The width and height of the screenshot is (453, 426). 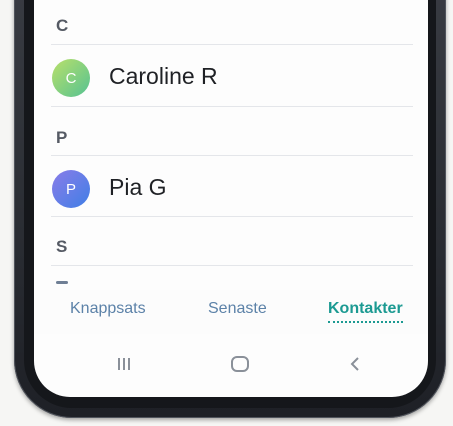 I want to click on section-header-p: P, so click(x=62, y=137).